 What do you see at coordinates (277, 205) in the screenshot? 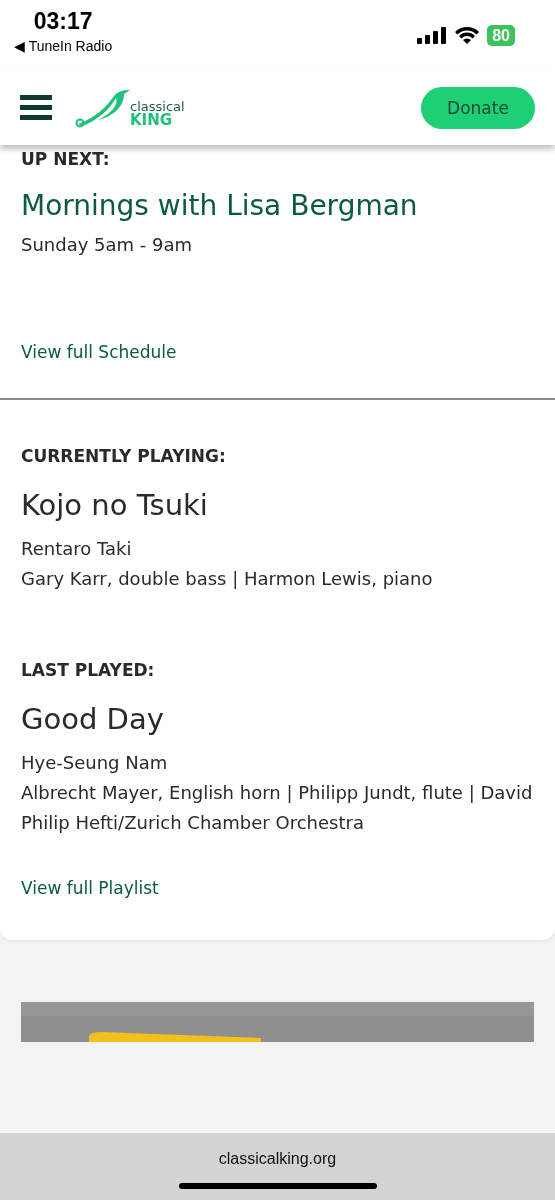
I see `show-title: Mornings with Lisa Bergman` at bounding box center [277, 205].